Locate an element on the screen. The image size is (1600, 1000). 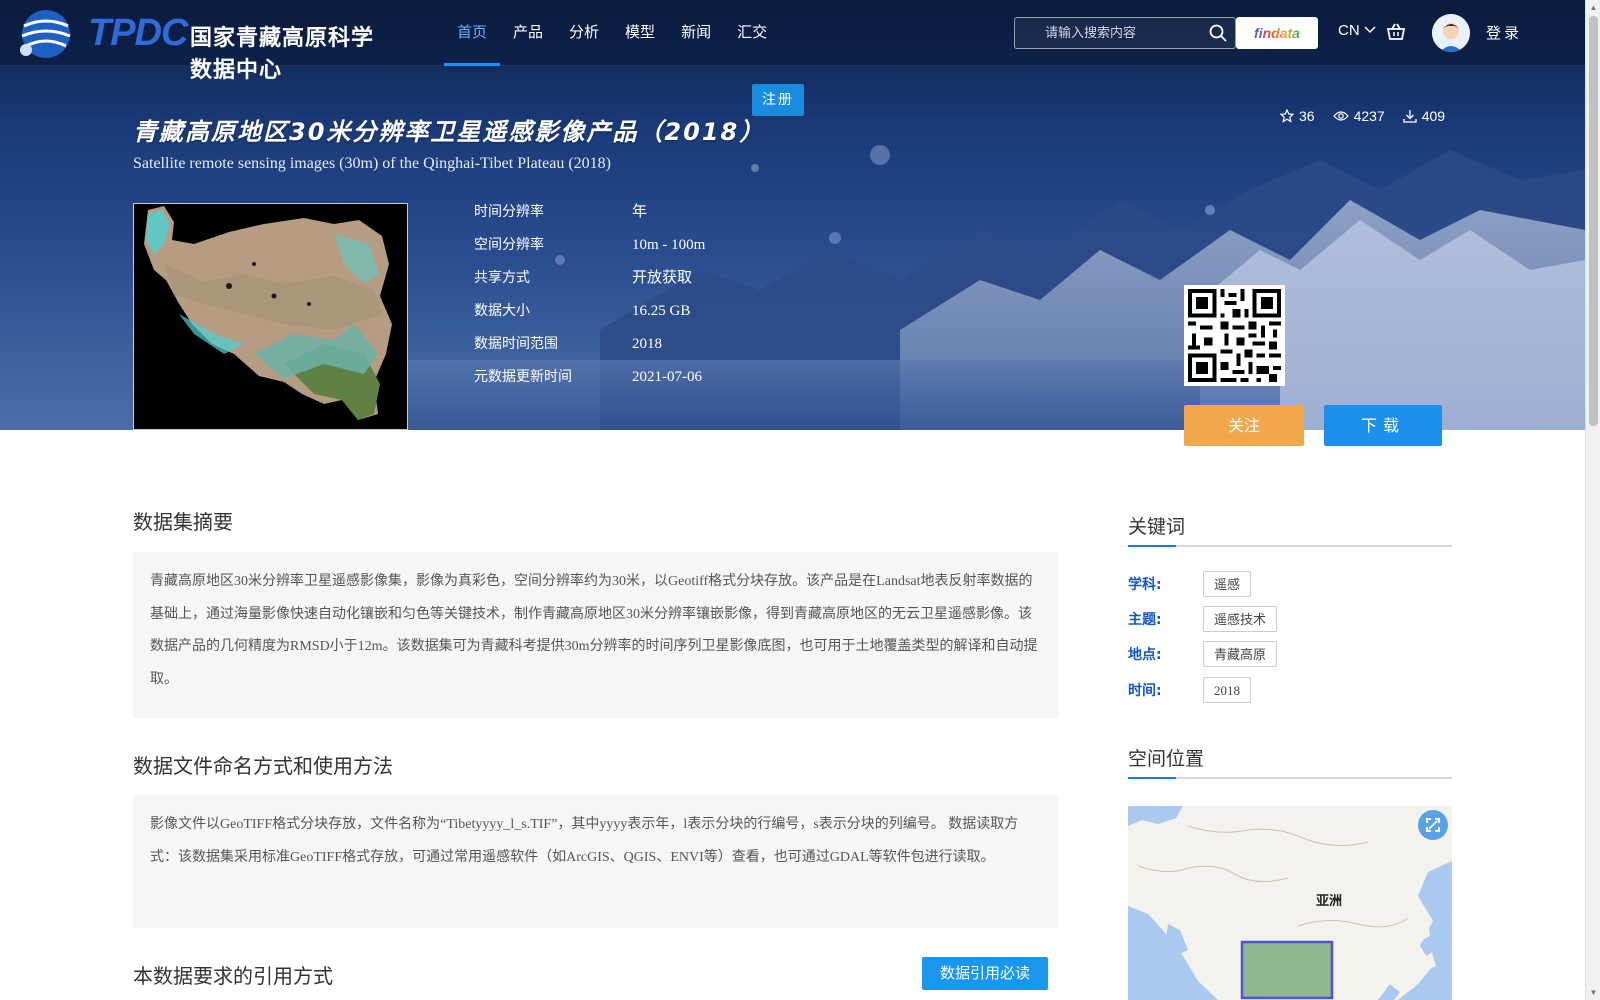
site-logo: TPDC 国家青藏高原科学数据中心 is located at coordinates (204, 42).